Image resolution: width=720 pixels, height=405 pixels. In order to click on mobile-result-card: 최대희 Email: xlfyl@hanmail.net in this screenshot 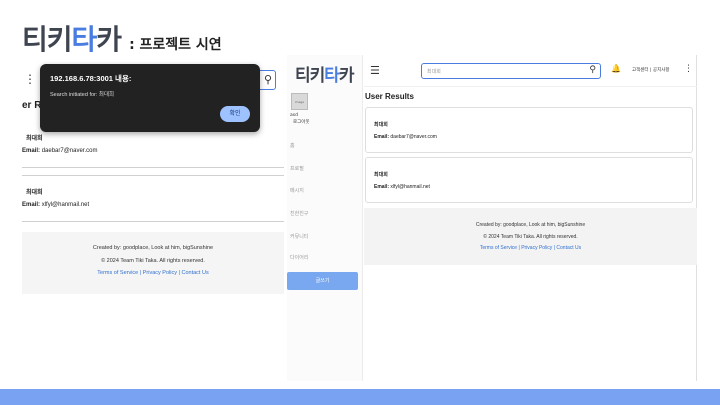, I will do `click(153, 200)`.